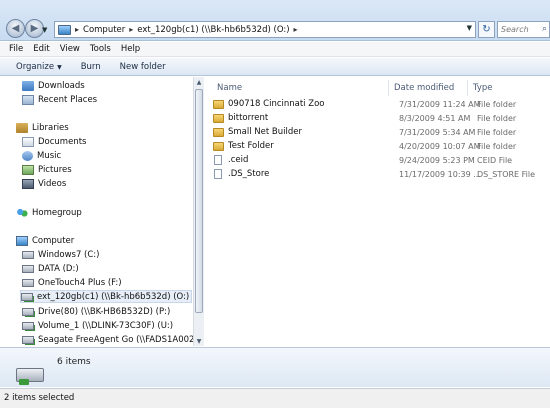 The image size is (550, 408). Describe the element at coordinates (50, 127) in the screenshot. I see `nav-label: Libraries` at that location.